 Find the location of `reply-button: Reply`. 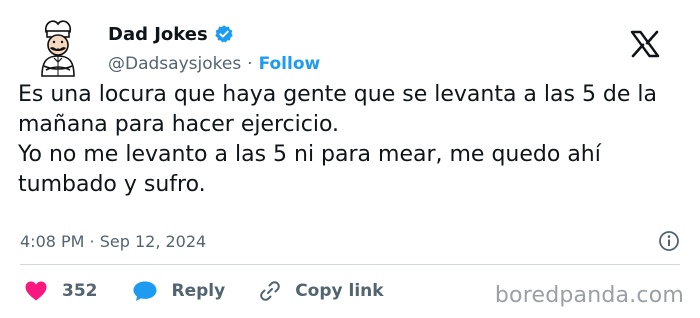

reply-button: Reply is located at coordinates (179, 291).